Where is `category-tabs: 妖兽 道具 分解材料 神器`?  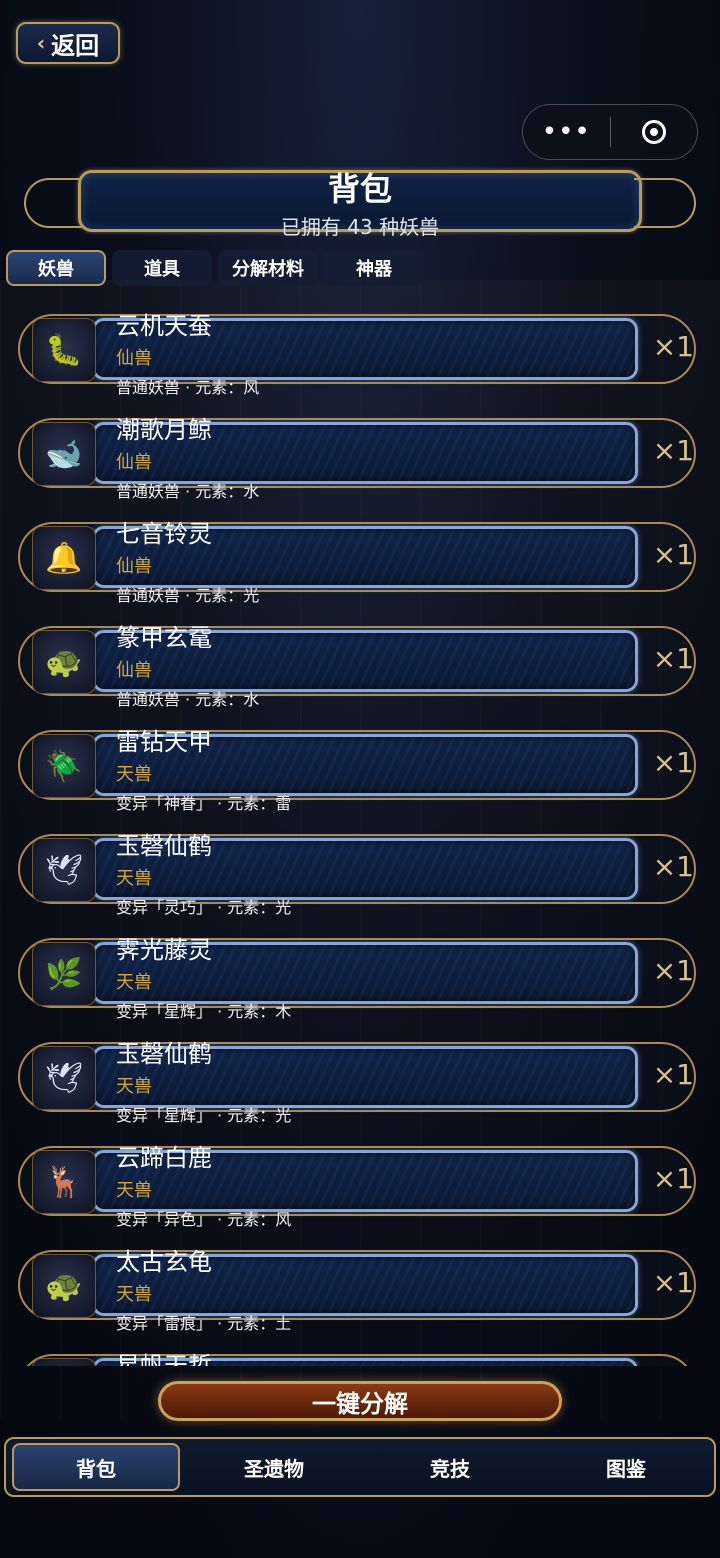 category-tabs: 妖兽 道具 分解材料 神器 is located at coordinates (215, 268).